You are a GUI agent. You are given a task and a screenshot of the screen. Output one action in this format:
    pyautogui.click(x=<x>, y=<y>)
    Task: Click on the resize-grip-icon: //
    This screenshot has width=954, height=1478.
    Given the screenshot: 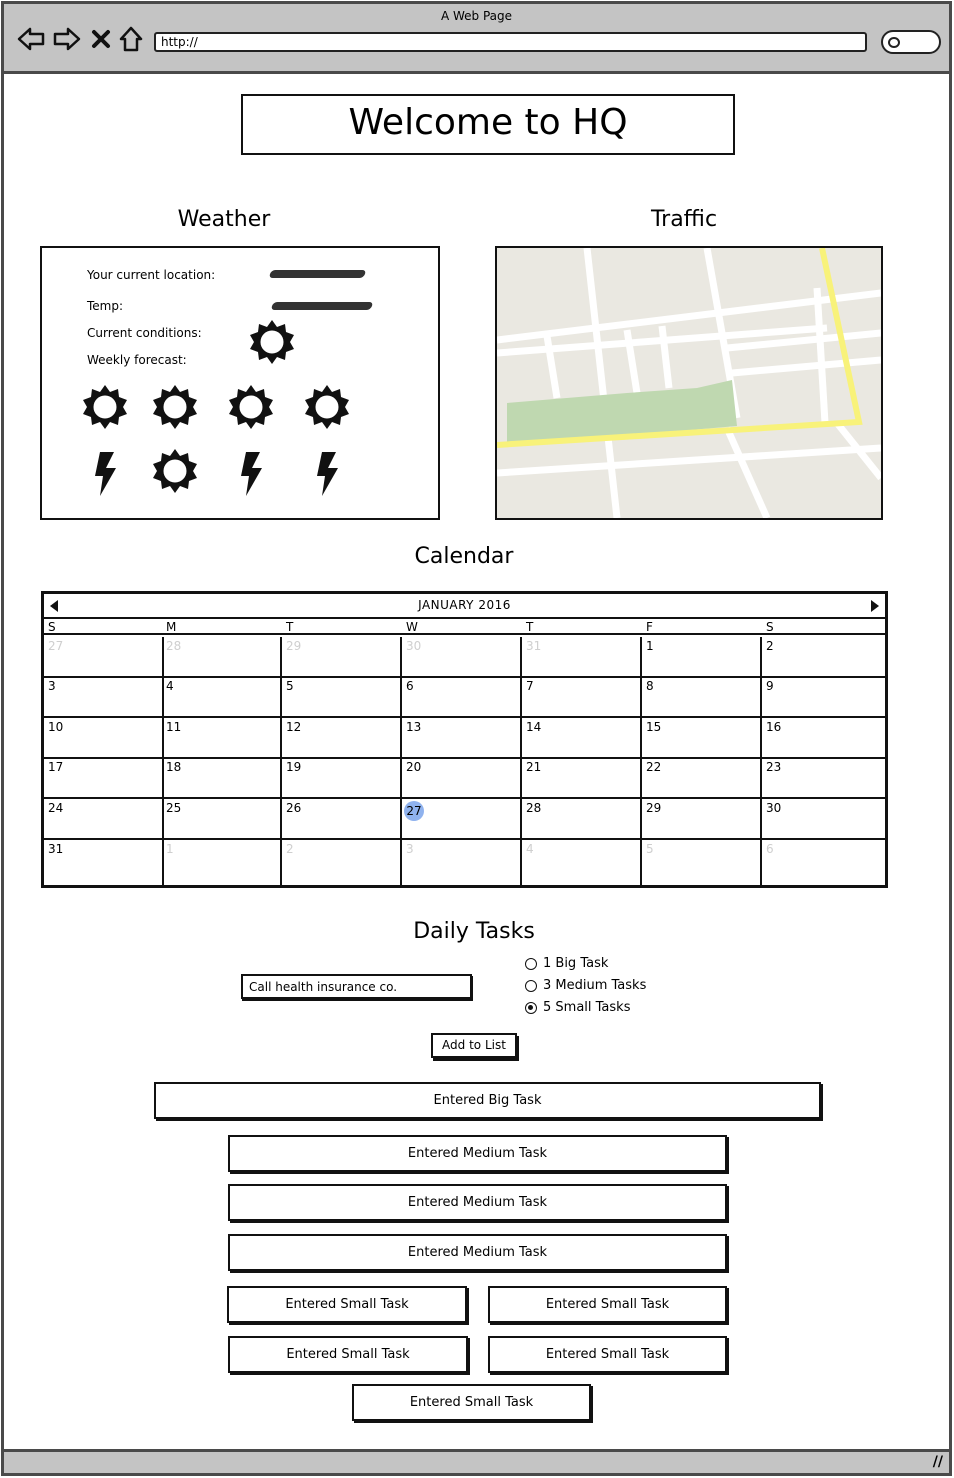 What is the action you would take?
    pyautogui.click(x=938, y=1462)
    